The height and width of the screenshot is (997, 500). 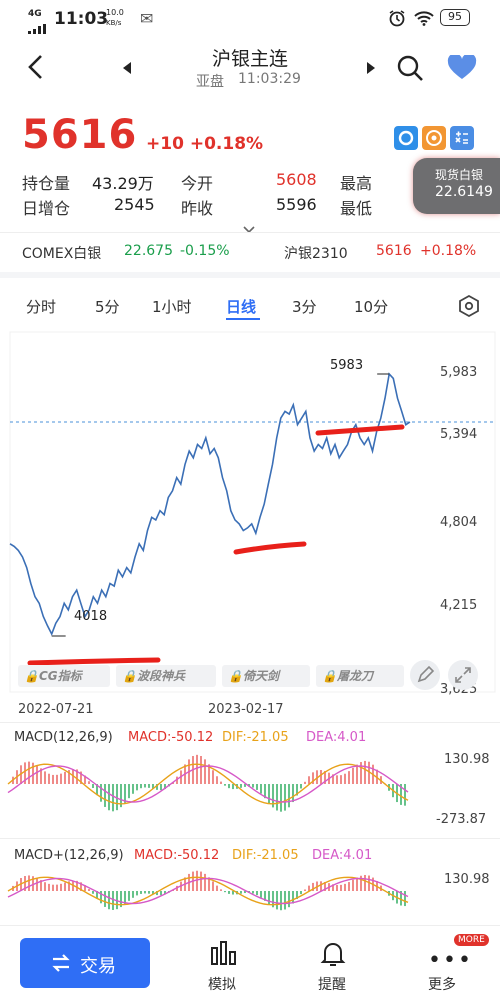 What do you see at coordinates (354, 676) in the screenshot?
I see `chip-label: 屠龙刀` at bounding box center [354, 676].